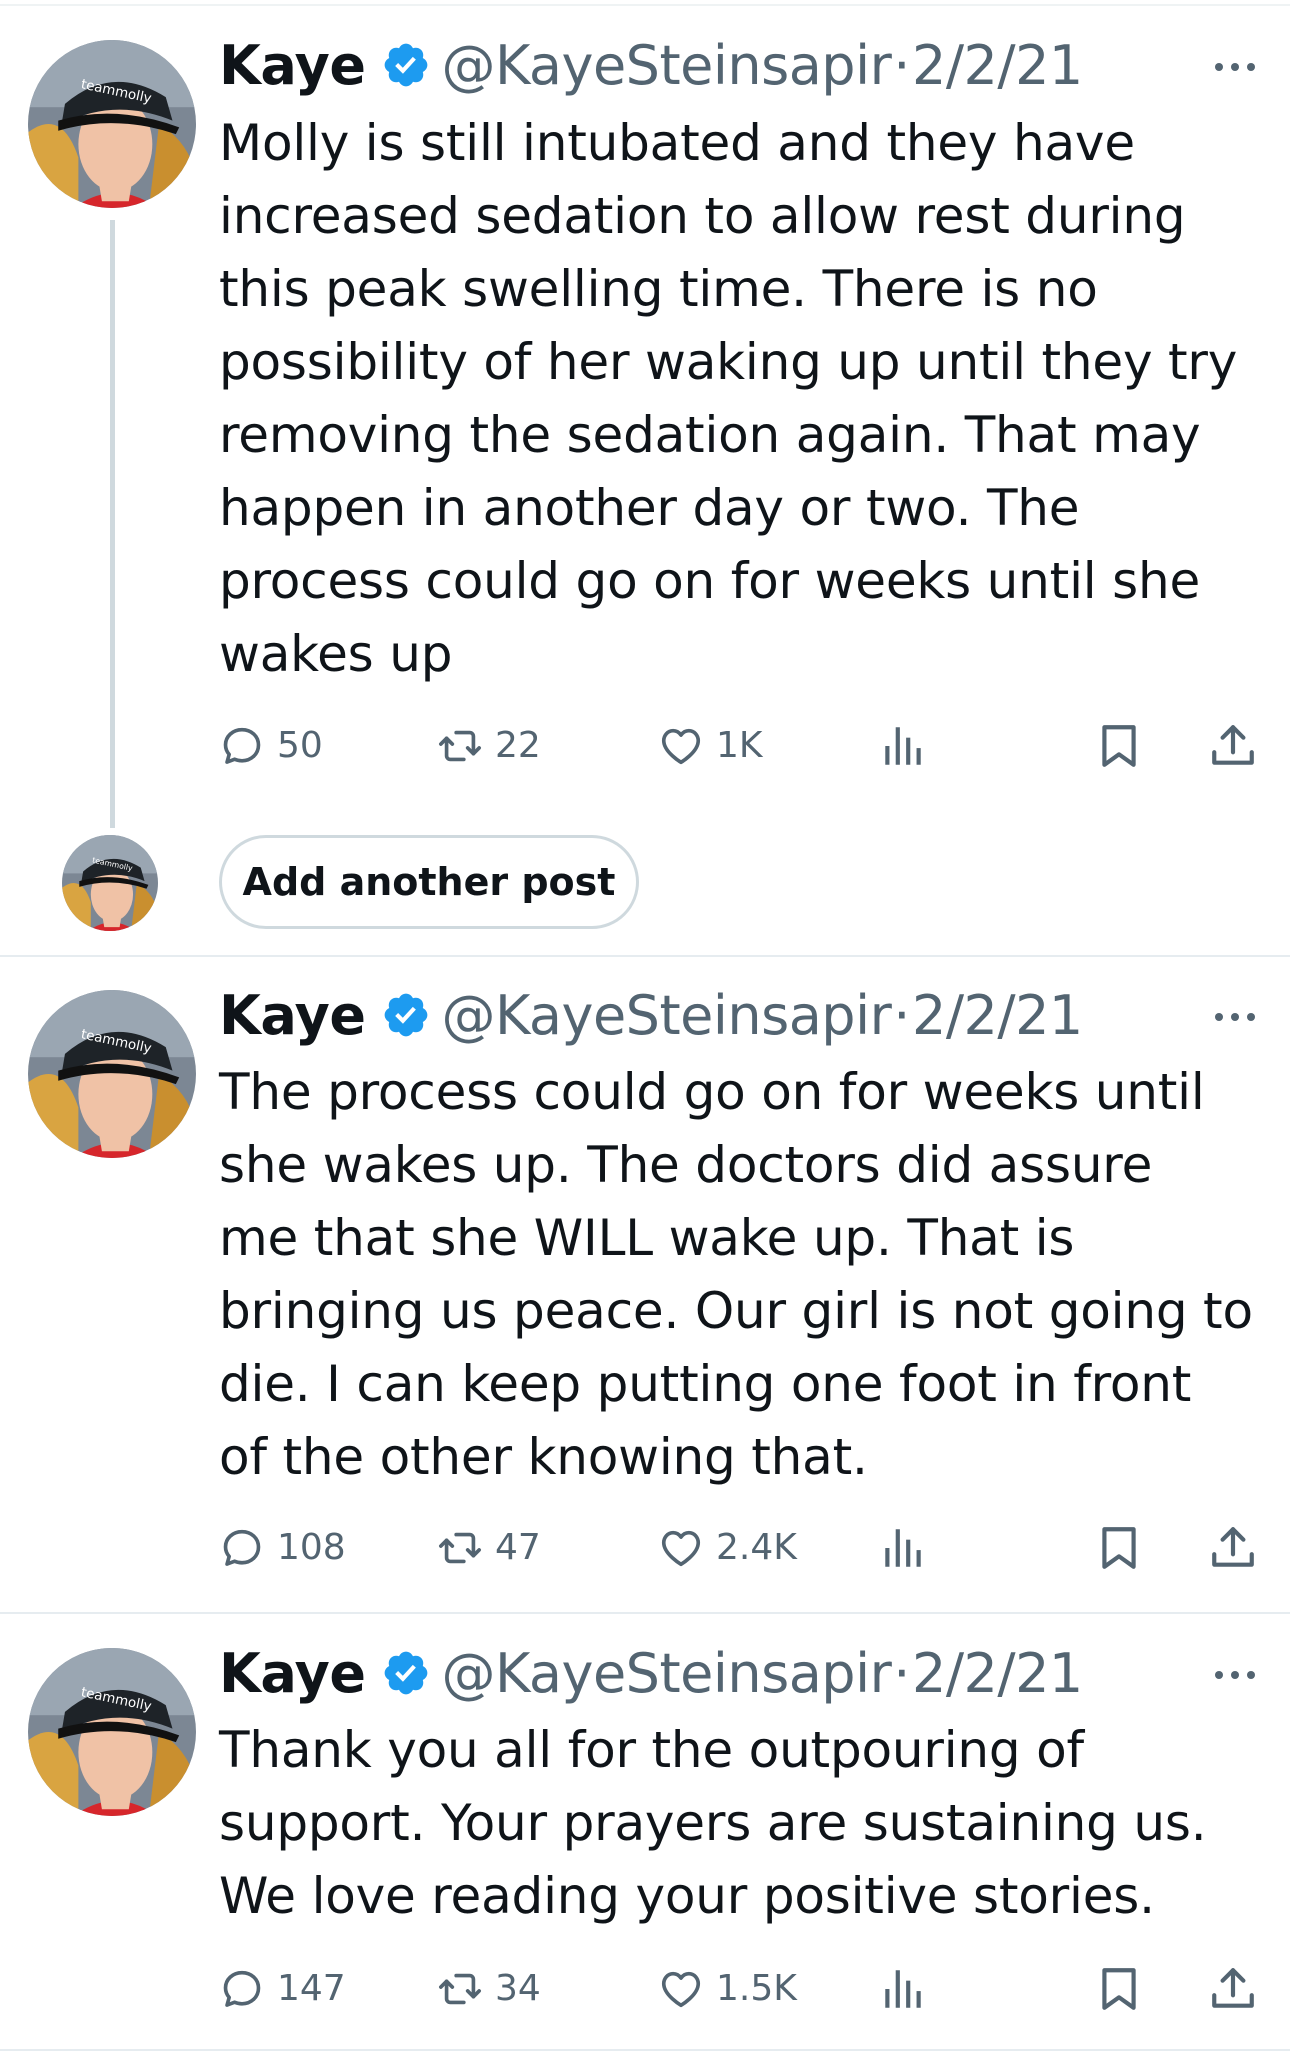 This screenshot has width=1290, height=2054. Describe the element at coordinates (645, 5) in the screenshot. I see `top-divider` at that location.